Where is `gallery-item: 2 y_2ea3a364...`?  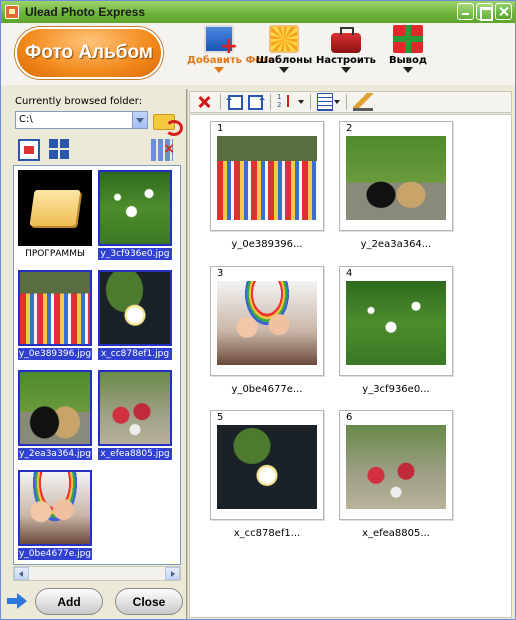
gallery-item: 2 y_2ea3a364... is located at coordinates (396, 185).